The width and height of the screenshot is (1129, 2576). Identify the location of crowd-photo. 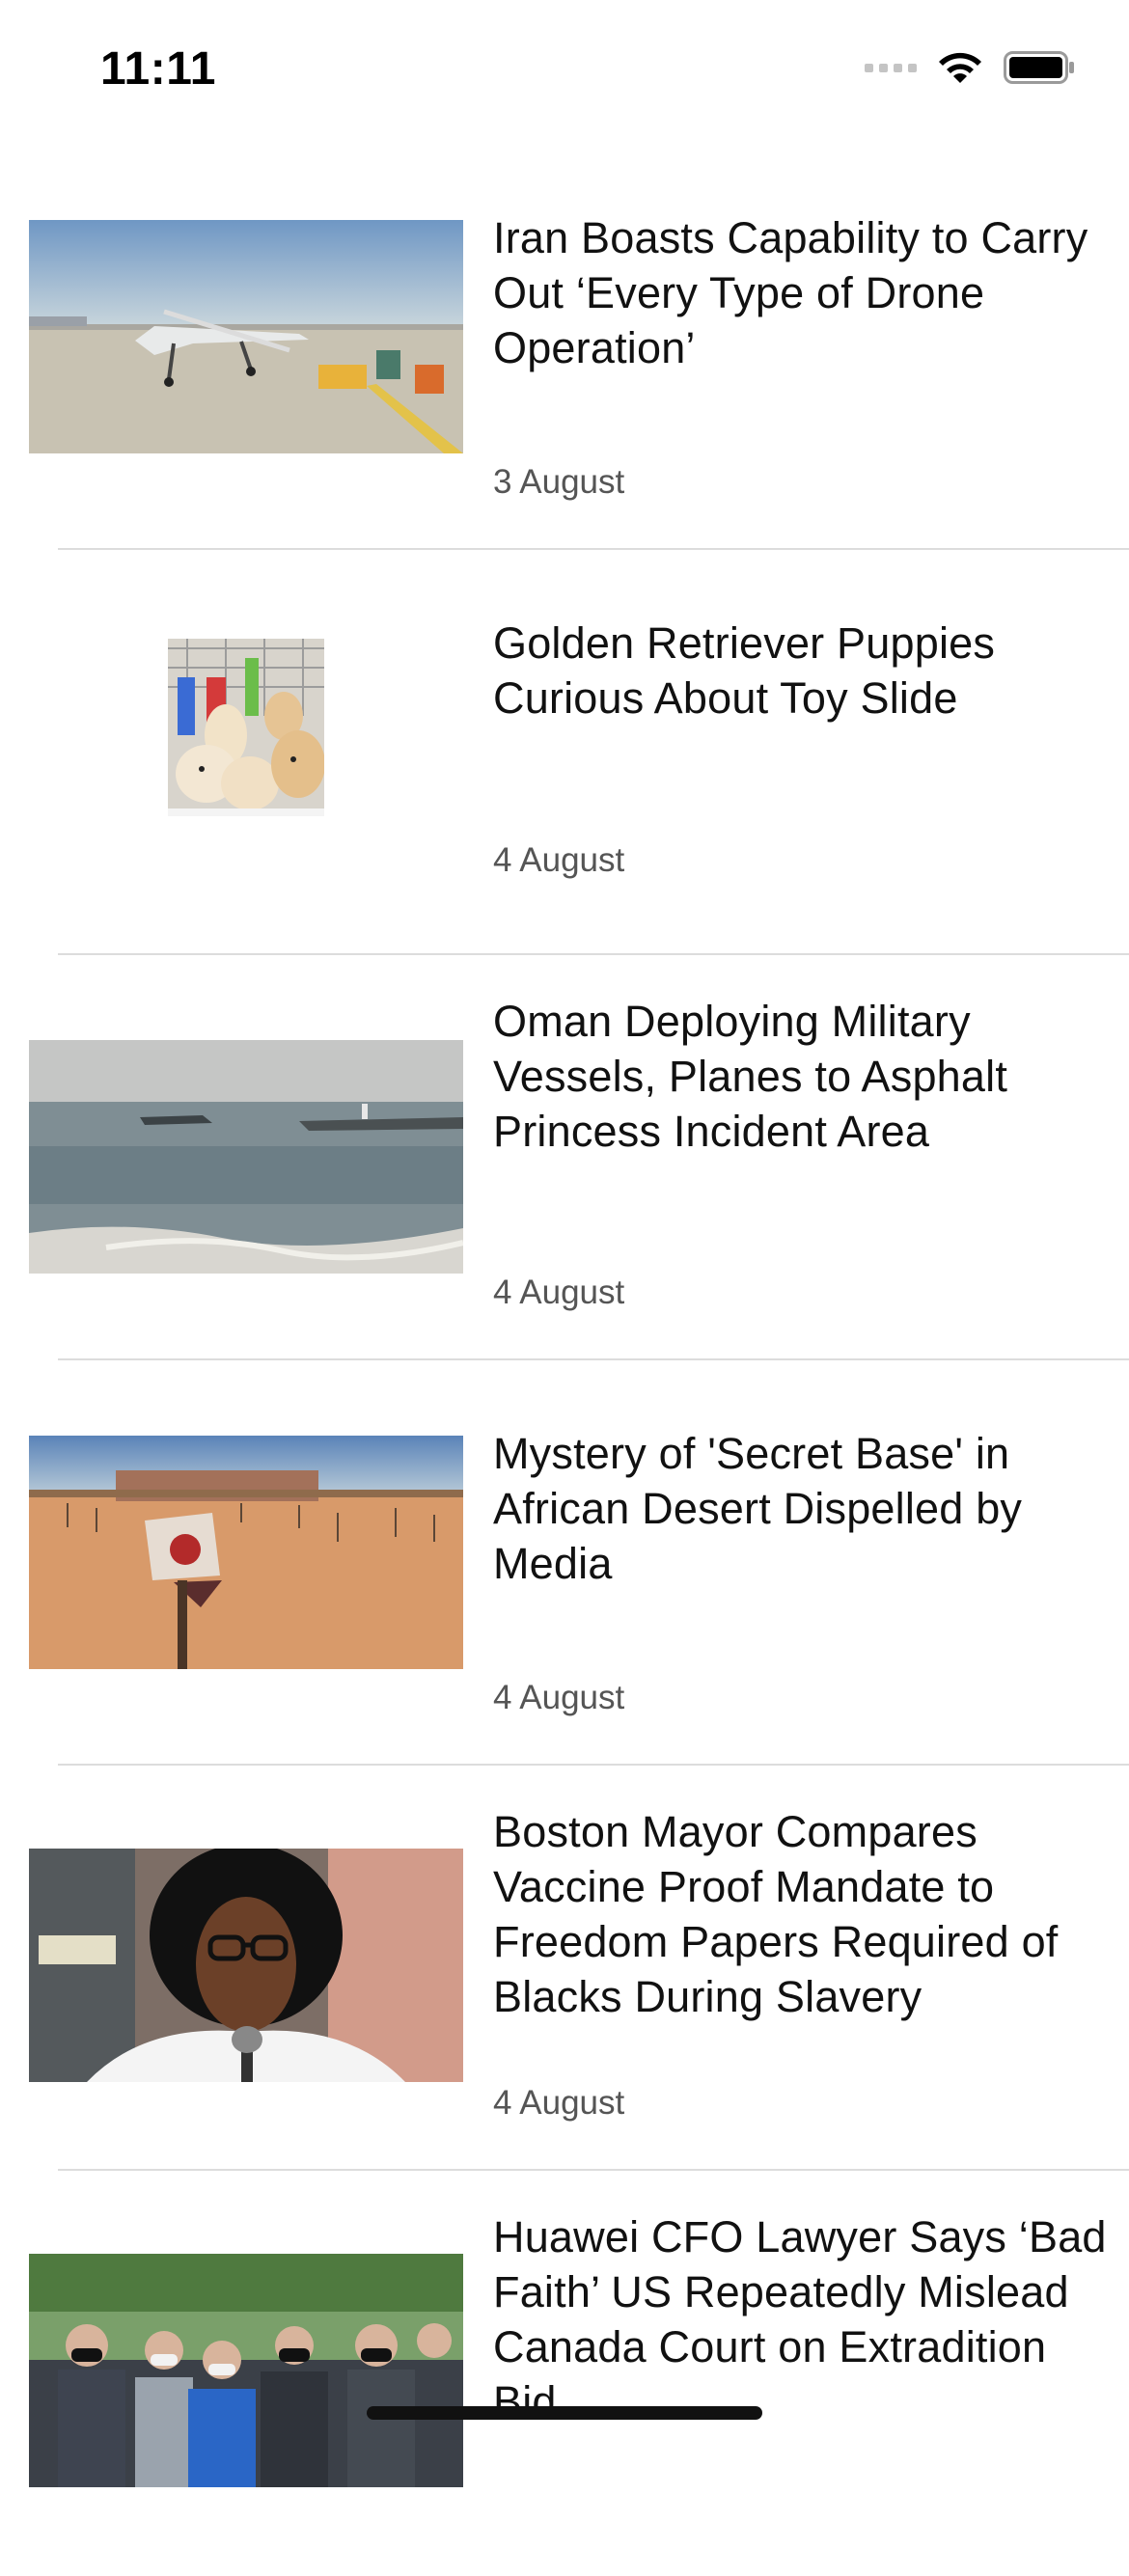
(246, 2371).